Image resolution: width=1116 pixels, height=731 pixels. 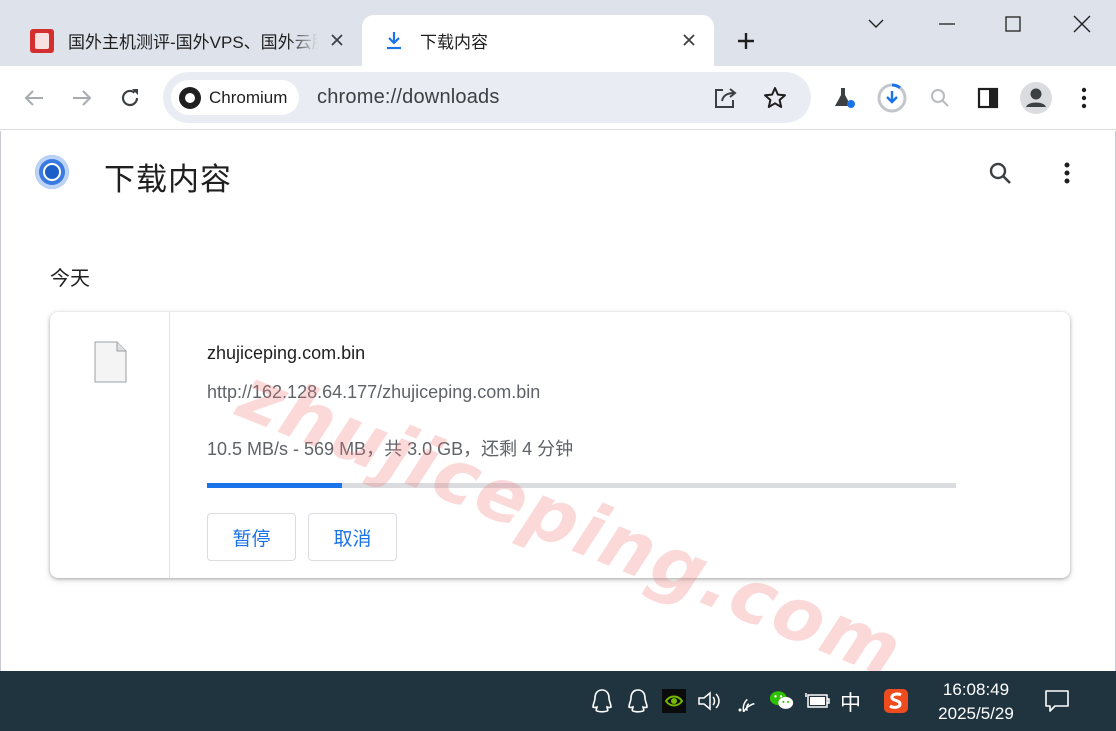 I want to click on reload-button, so click(x=130, y=98).